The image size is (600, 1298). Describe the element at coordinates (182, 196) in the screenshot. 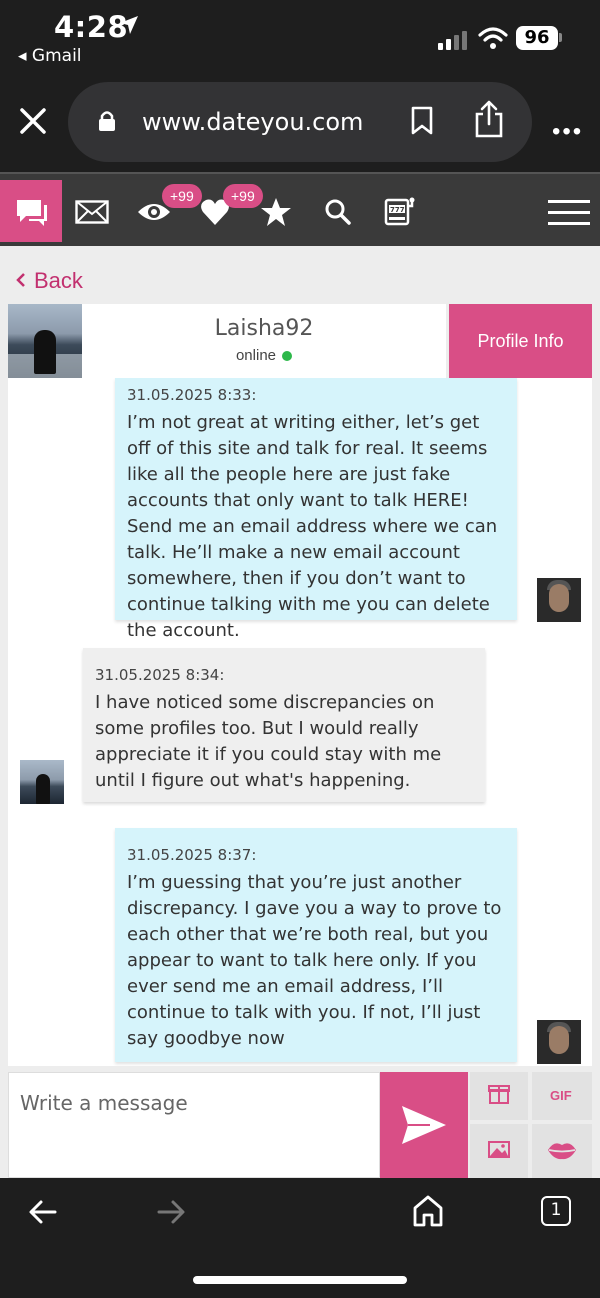

I see `views-count-badge: +99` at that location.